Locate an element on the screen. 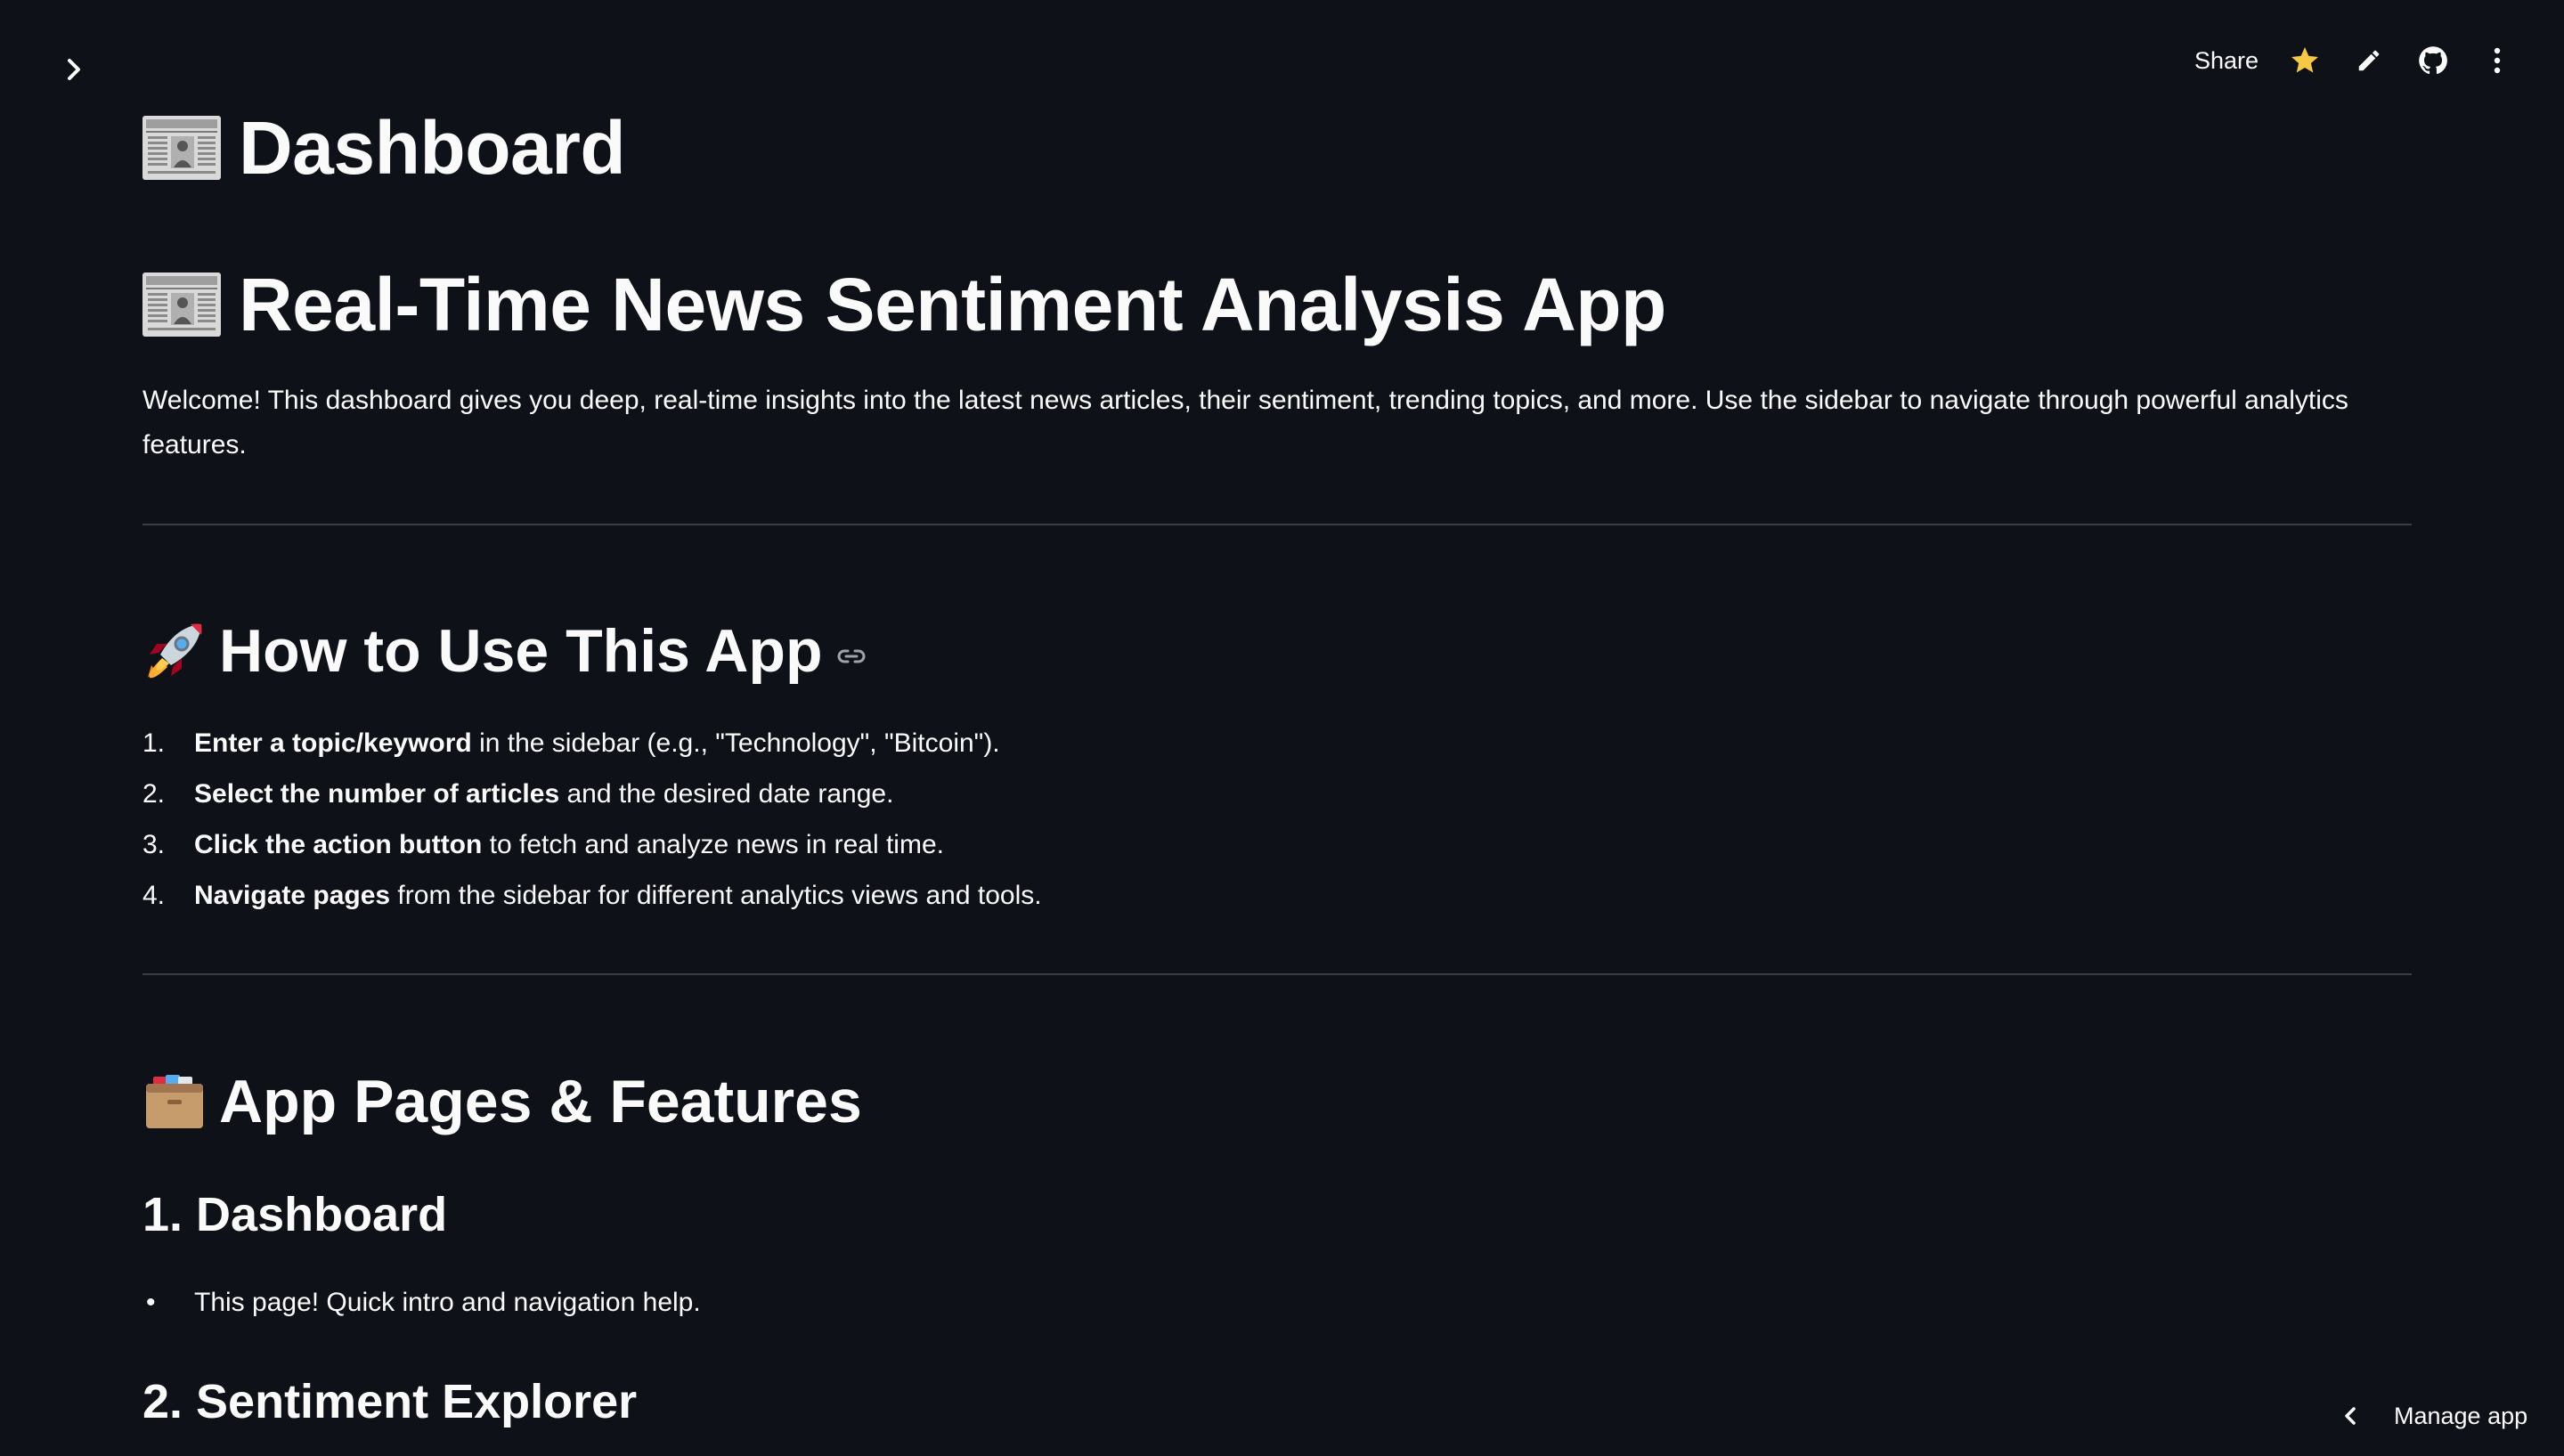  step-number: 2. is located at coordinates (154, 794).